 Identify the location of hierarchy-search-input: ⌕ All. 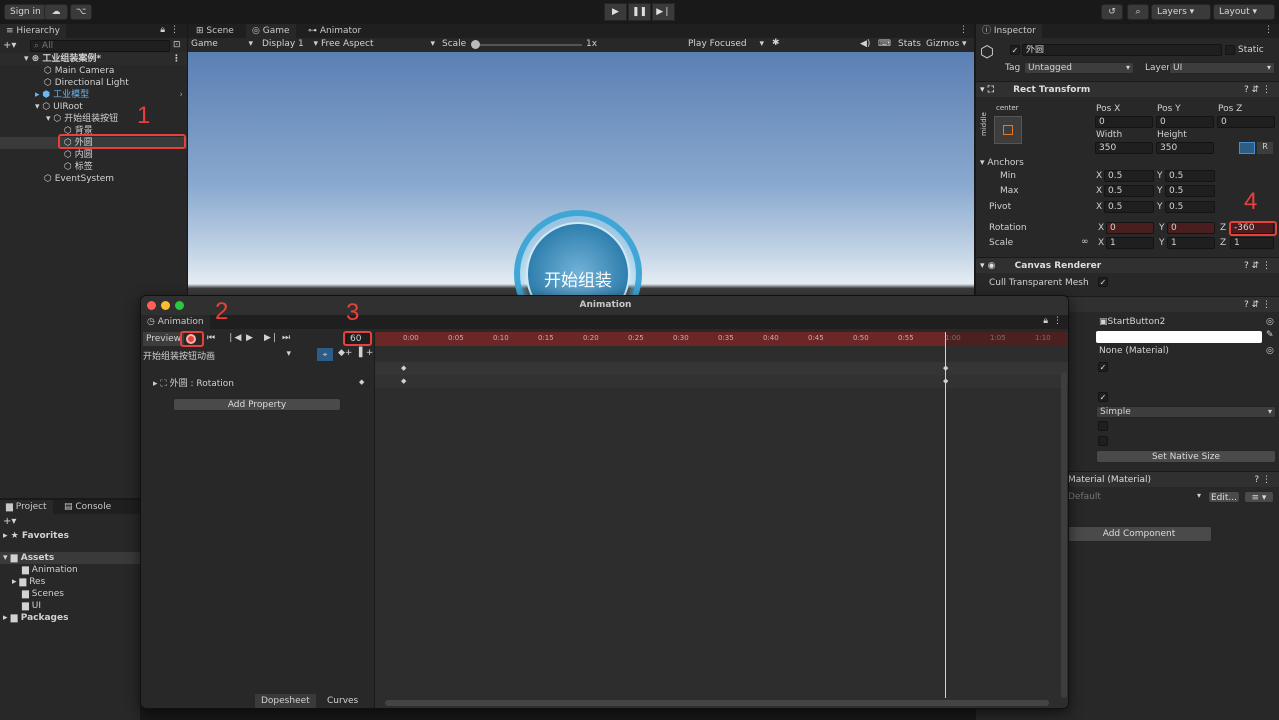
(100, 46).